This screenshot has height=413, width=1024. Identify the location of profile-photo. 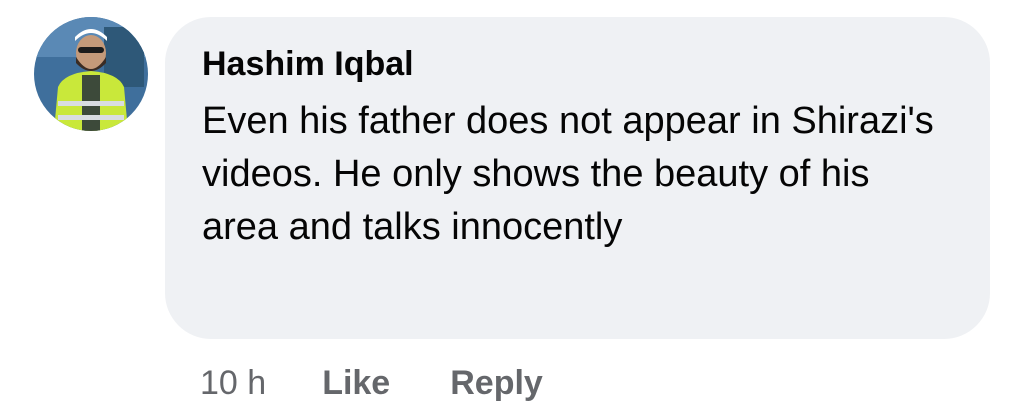
(91, 74).